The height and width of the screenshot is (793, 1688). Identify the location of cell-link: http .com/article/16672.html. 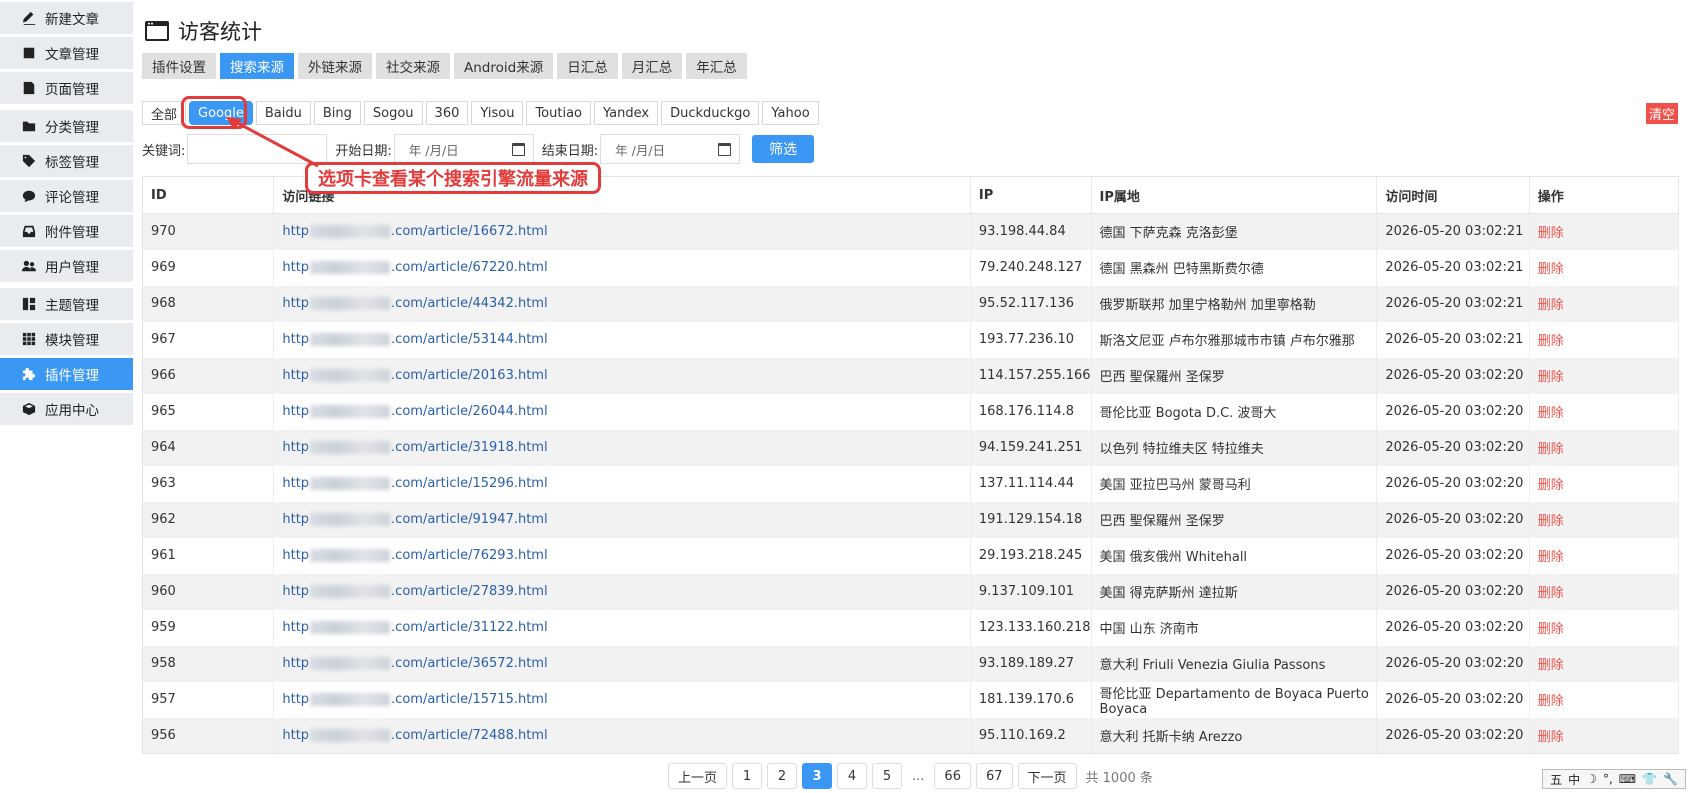
(622, 231).